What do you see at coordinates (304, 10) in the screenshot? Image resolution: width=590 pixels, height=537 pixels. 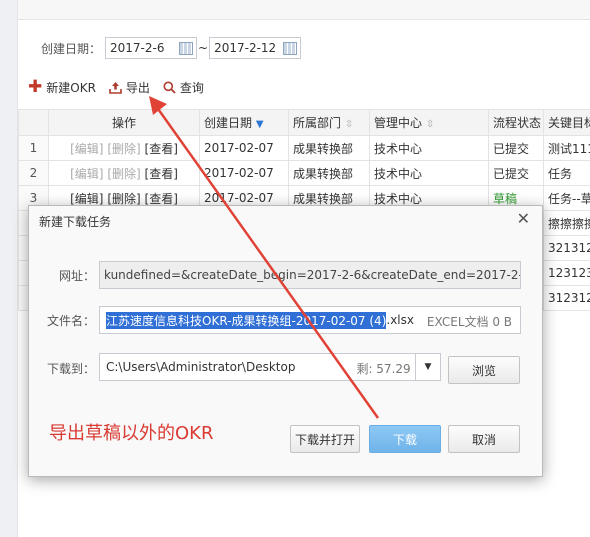 I see `top-header-strip` at bounding box center [304, 10].